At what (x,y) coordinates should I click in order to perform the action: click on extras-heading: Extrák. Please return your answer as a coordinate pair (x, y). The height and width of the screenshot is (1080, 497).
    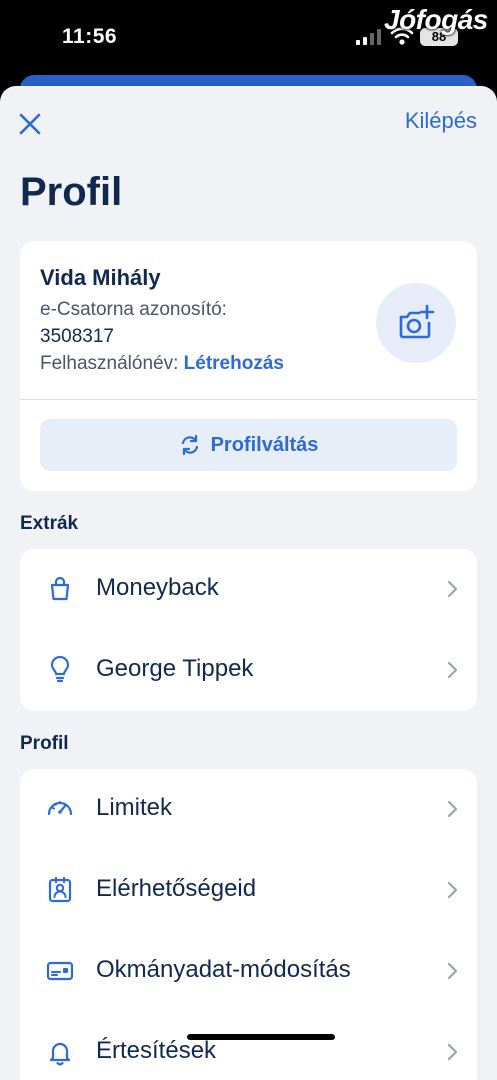
    Looking at the image, I should click on (49, 523).